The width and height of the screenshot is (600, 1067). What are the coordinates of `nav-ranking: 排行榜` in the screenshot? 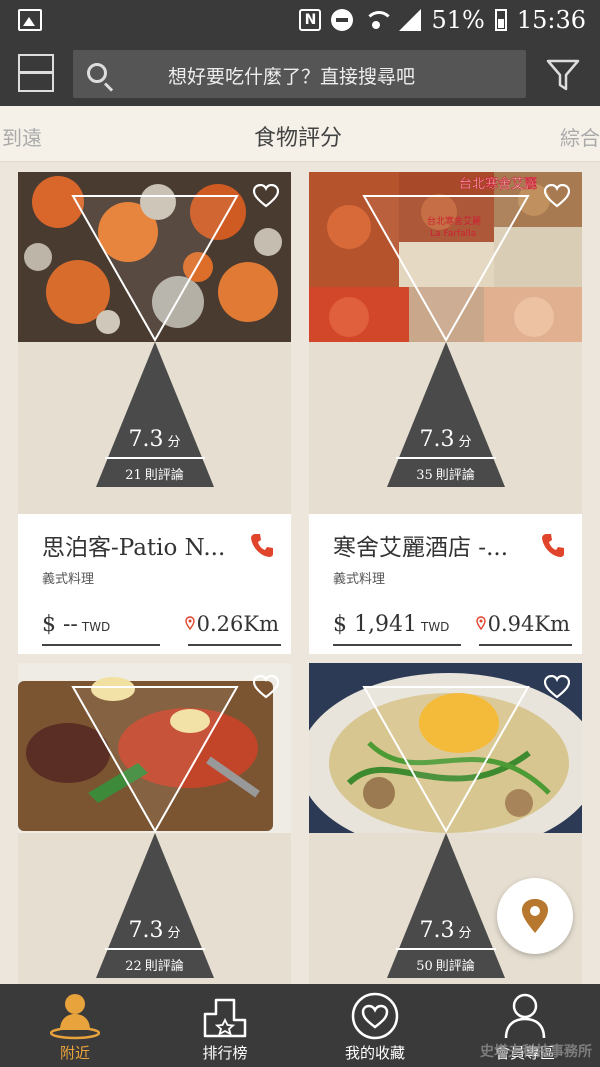 It's located at (225, 1025).